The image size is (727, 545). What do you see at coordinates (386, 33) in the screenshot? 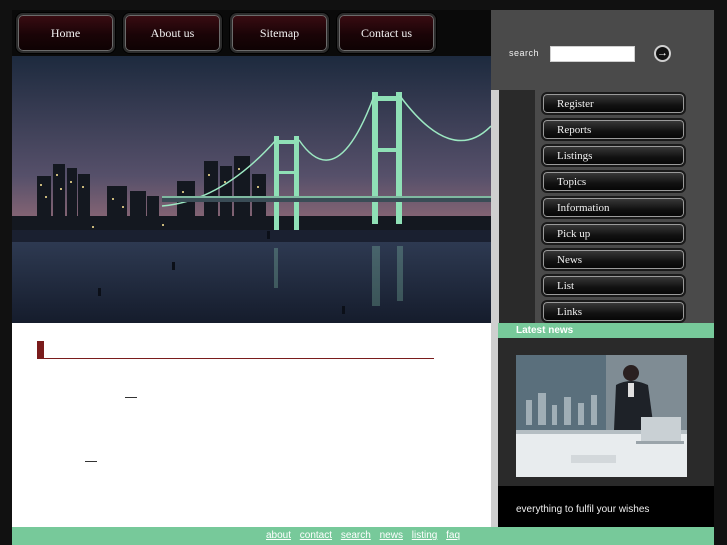
I see `nav-contact-button: Contact us` at bounding box center [386, 33].